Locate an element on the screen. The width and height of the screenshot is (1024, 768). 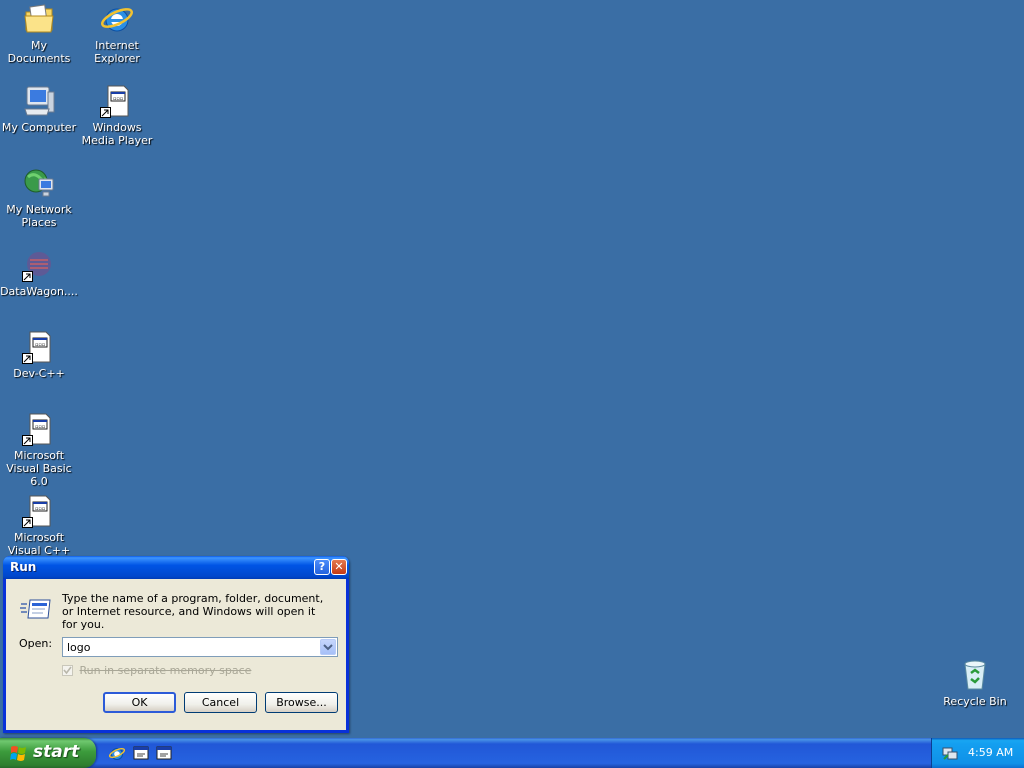
chevron-down-icon is located at coordinates (328, 647).